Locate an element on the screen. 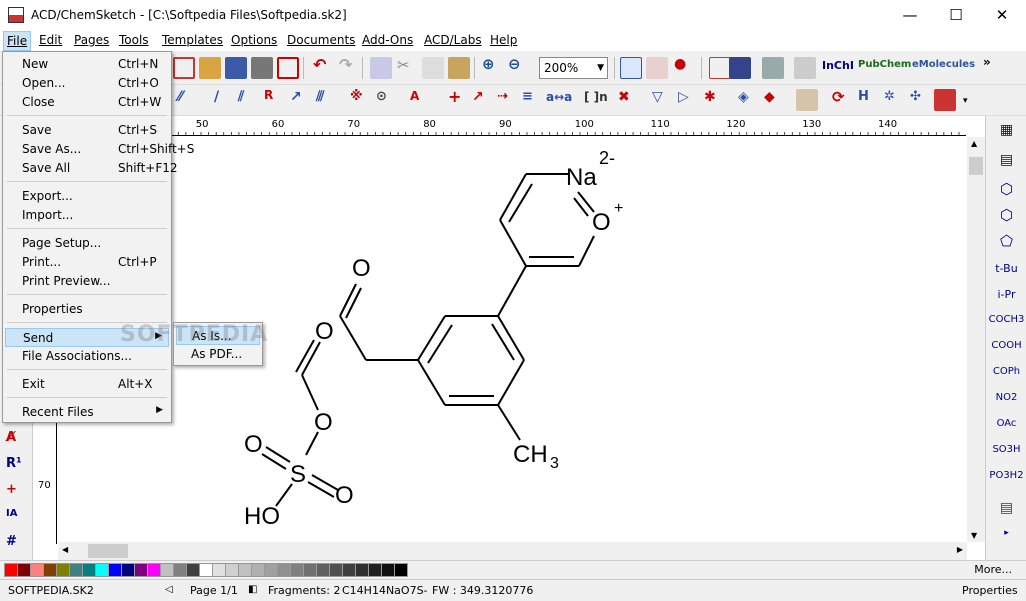 The width and height of the screenshot is (1026, 601). flip-vertical-icon: ▽ is located at coordinates (657, 97).